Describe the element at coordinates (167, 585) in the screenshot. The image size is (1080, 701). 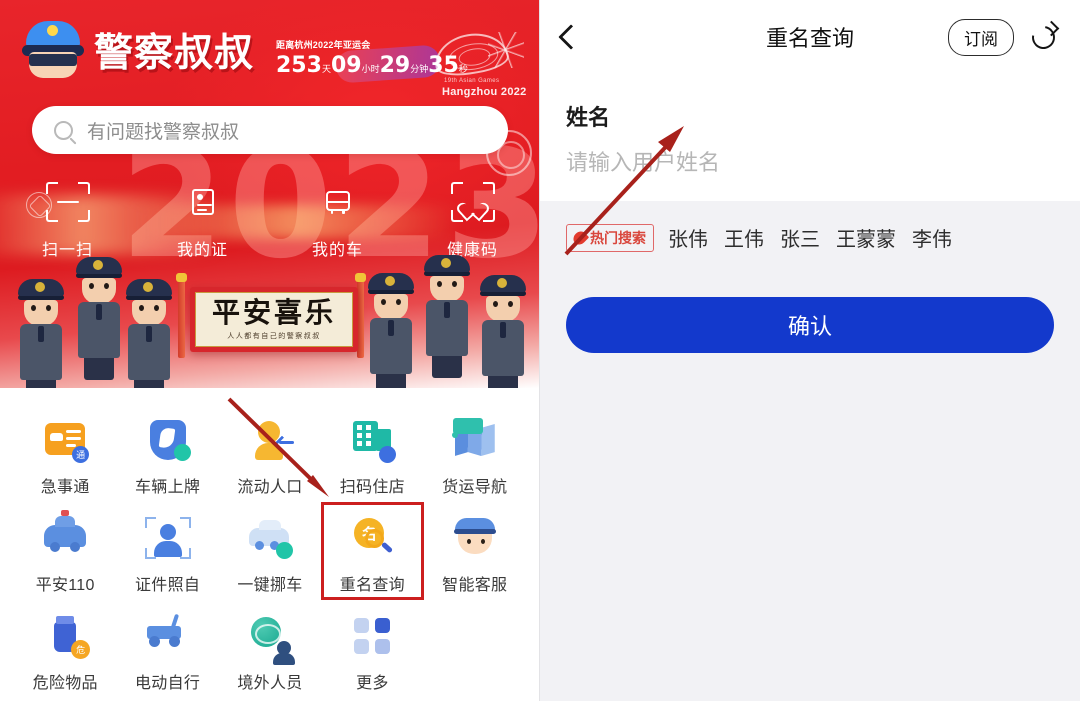
I see `app-tile-label: 证件照自` at that location.